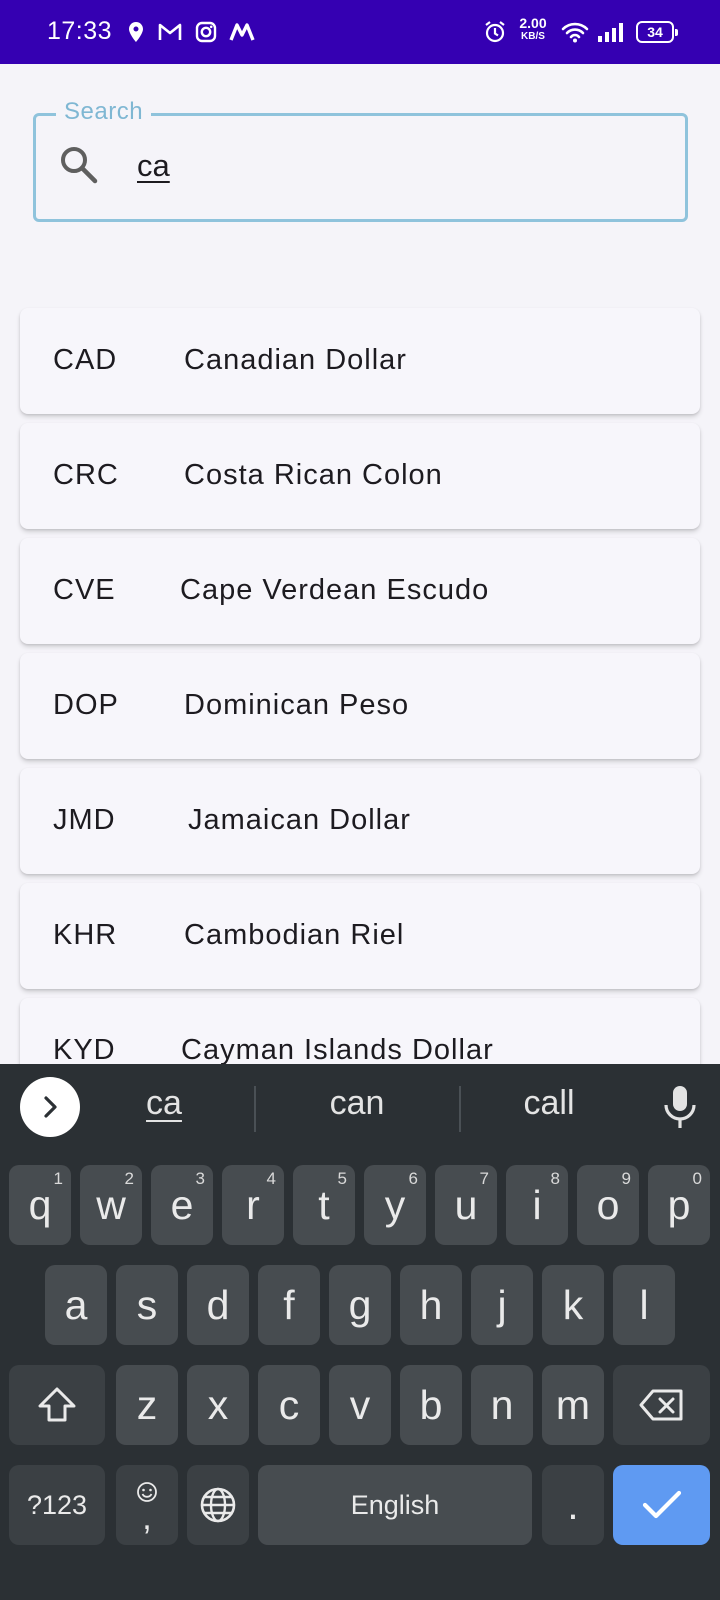  I want to click on suggestion-toggle-button, so click(50, 1107).